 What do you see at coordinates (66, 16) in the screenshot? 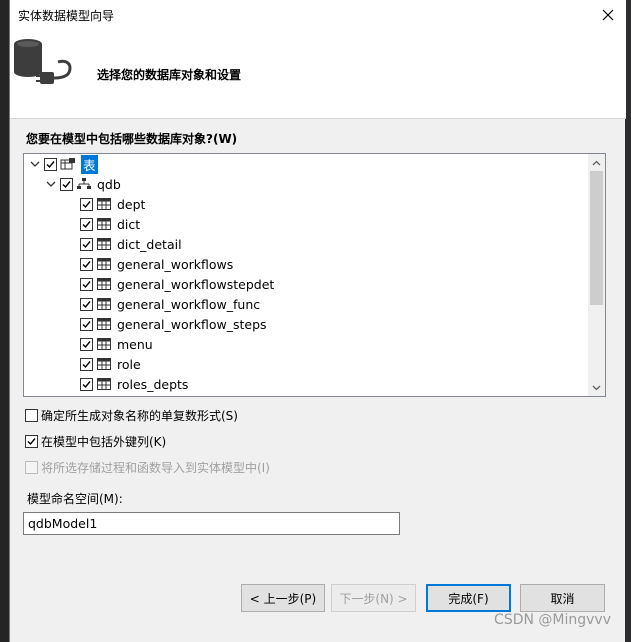
I see `window-title: 实体数据模型向导` at bounding box center [66, 16].